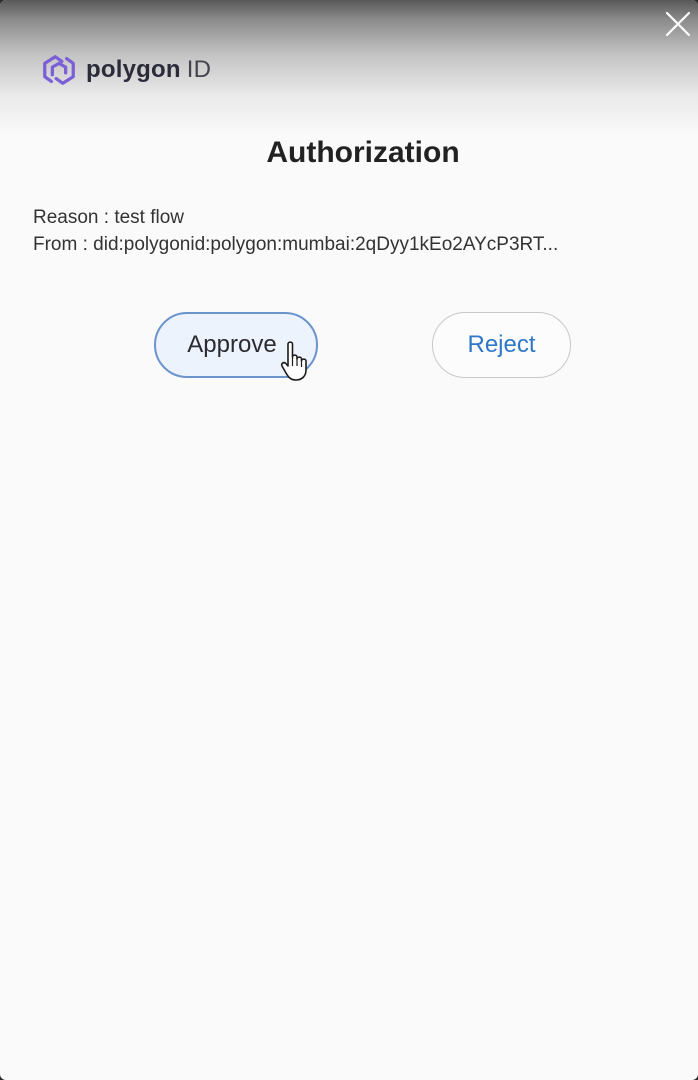 The width and height of the screenshot is (698, 1080). I want to click on polygon-logo-icon, so click(59, 70).